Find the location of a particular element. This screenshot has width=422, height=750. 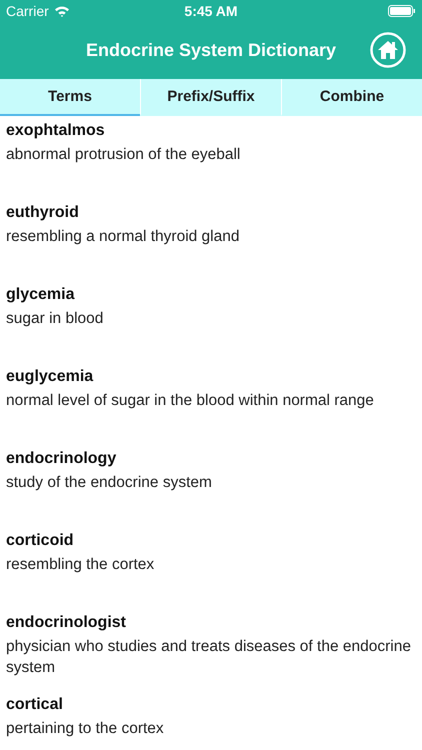

term-definition: pertaining to the cortex is located at coordinates (85, 729).